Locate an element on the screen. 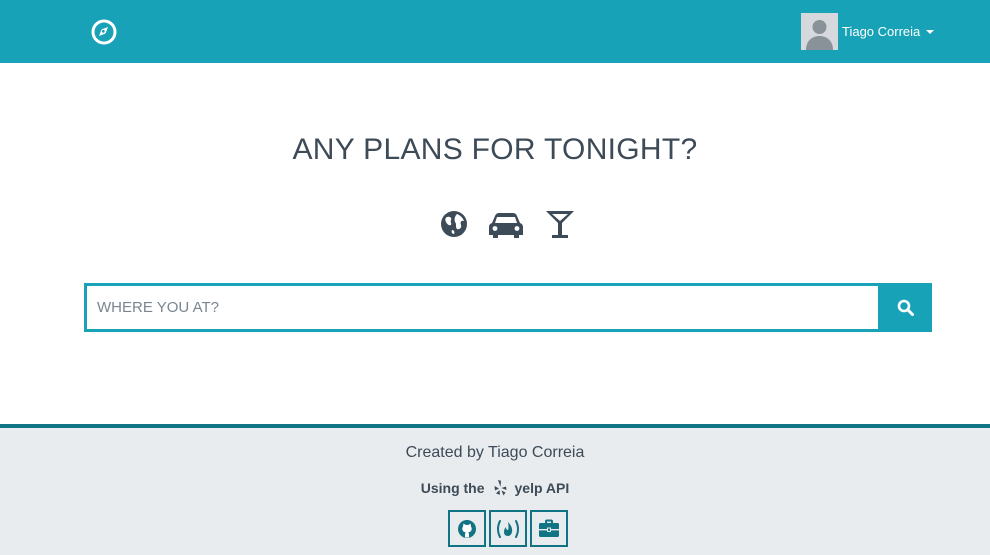 The image size is (990, 555). github-link is located at coordinates (467, 528).